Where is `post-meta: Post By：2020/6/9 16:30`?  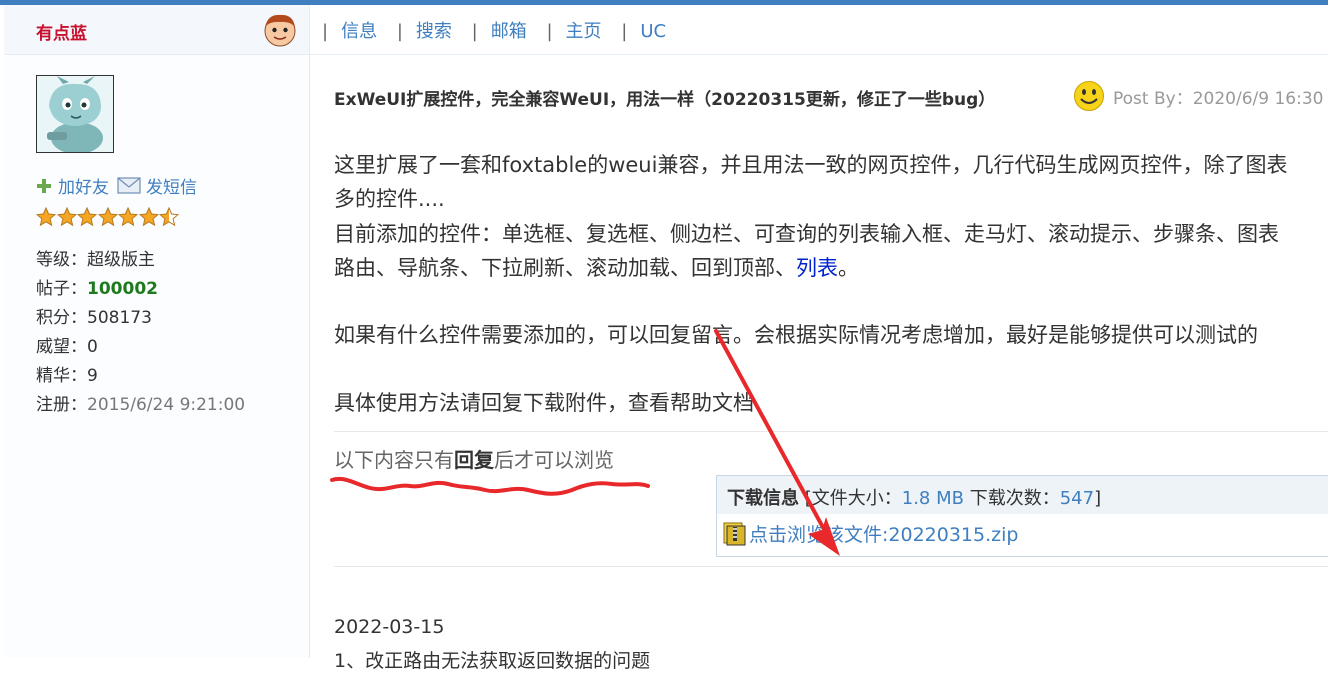 post-meta: Post By：2020/6/9 16:30 is located at coordinates (1218, 96).